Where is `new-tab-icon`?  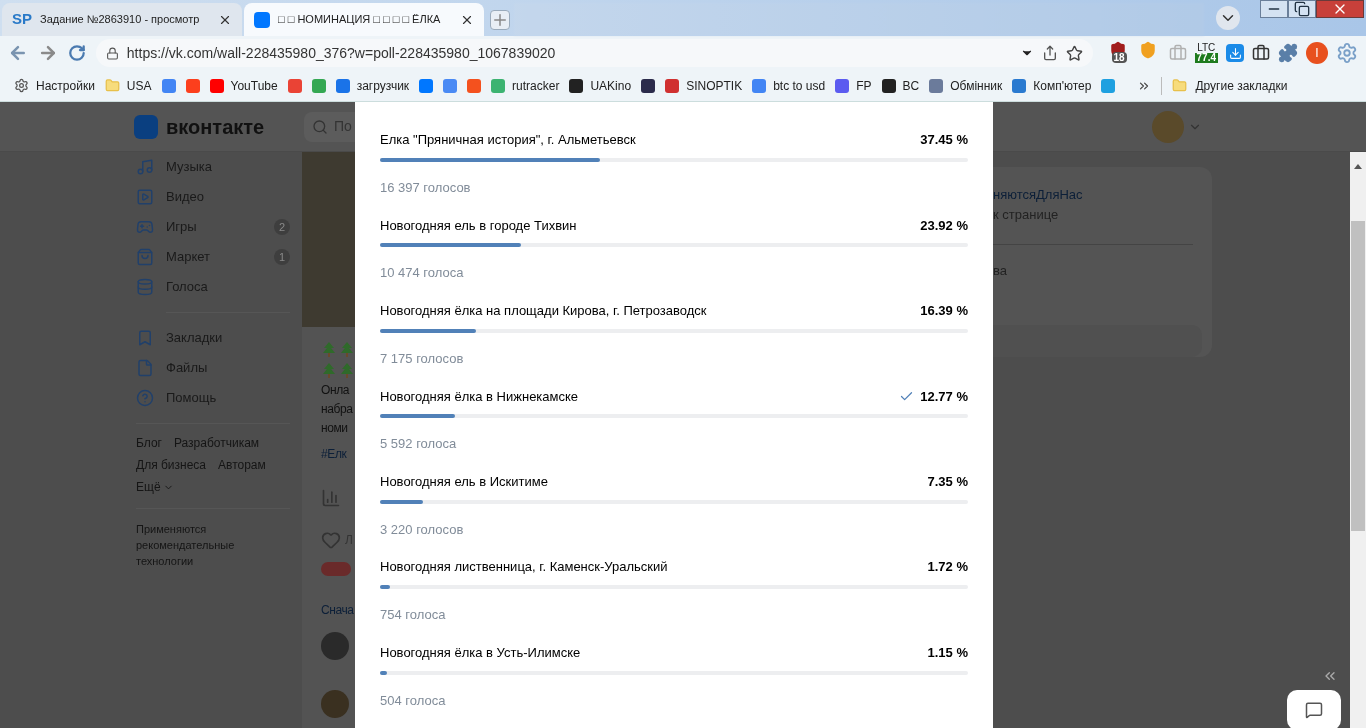 new-tab-icon is located at coordinates (500, 19).